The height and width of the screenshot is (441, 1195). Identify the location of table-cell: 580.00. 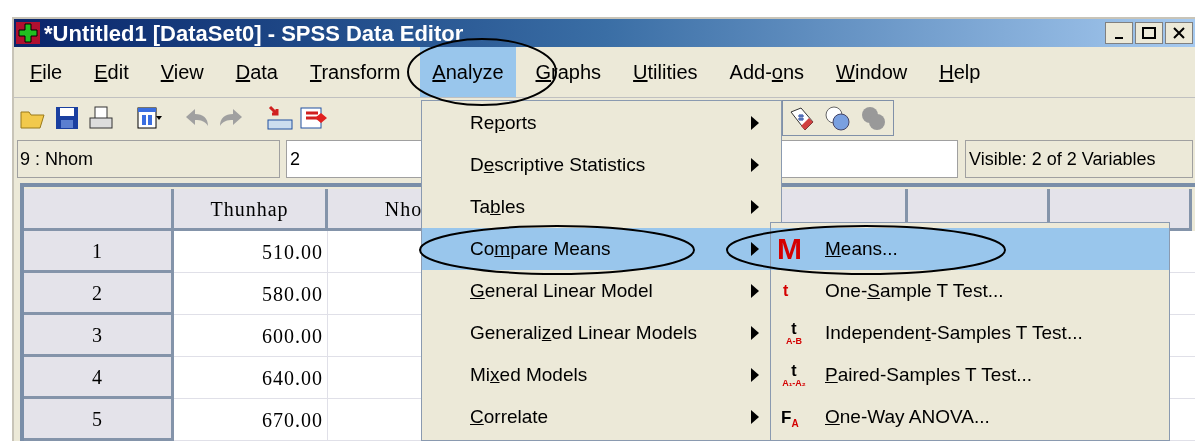
(251, 294).